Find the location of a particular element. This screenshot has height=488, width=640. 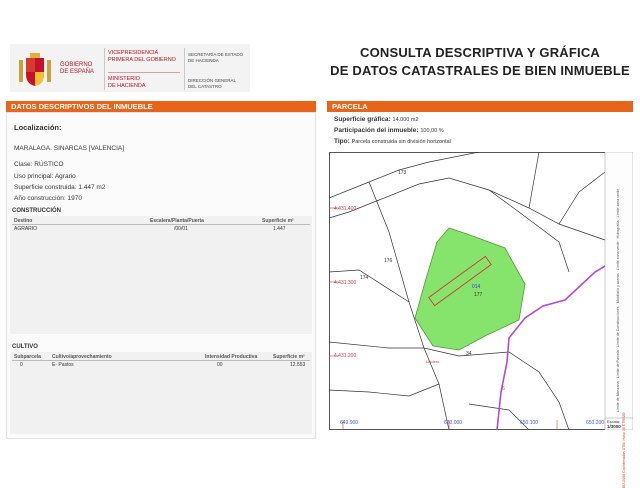

anio-label: Año construcción: is located at coordinates (40, 198).